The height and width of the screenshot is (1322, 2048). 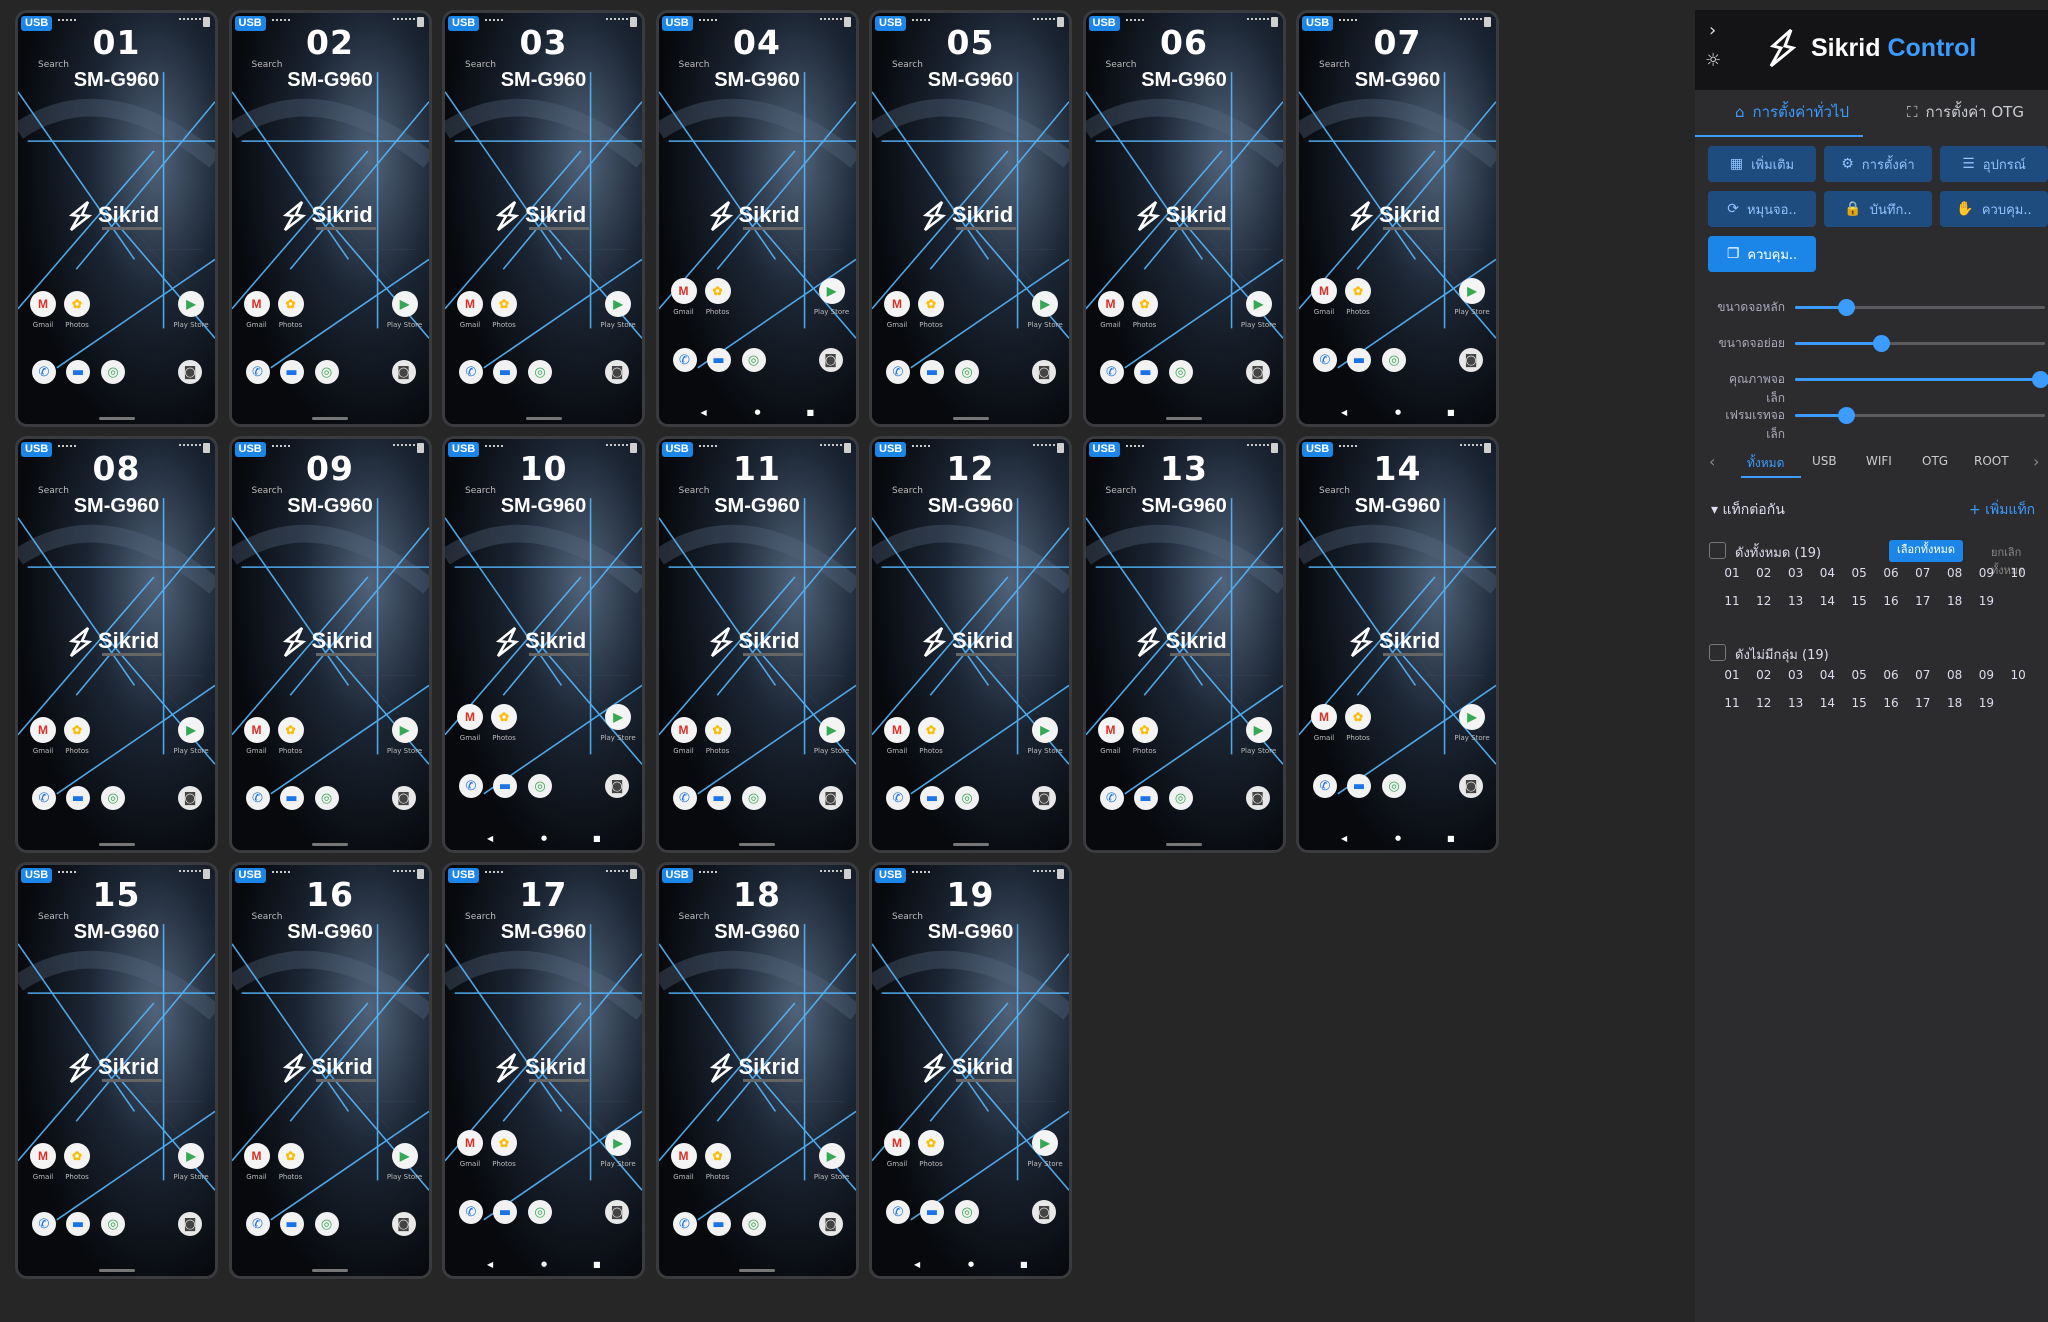 I want to click on group-section-title: ▾ แท็กต่อกัน, so click(x=1748, y=510).